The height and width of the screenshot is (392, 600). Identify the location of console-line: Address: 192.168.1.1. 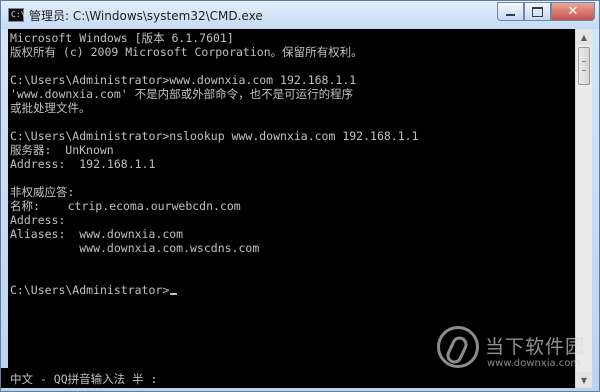
(83, 164).